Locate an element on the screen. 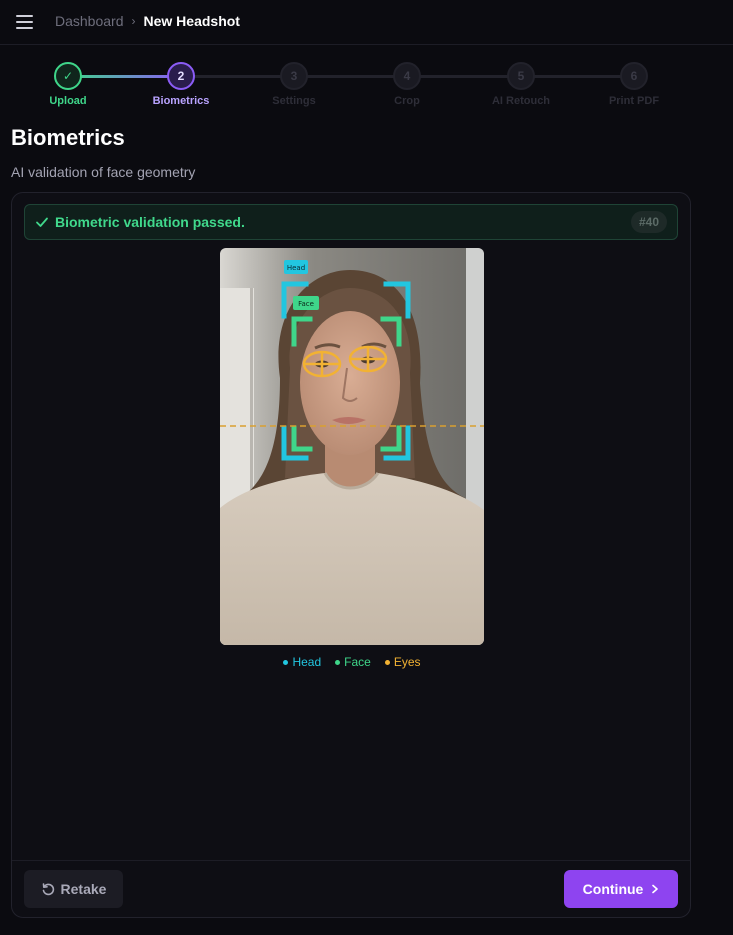 This screenshot has height=935, width=733. step-label: Biometrics is located at coordinates (181, 101).